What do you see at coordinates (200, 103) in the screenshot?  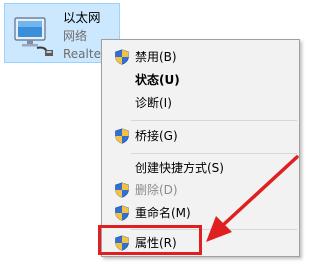 I see `menu-item-diagnose: 诊断(I)` at bounding box center [200, 103].